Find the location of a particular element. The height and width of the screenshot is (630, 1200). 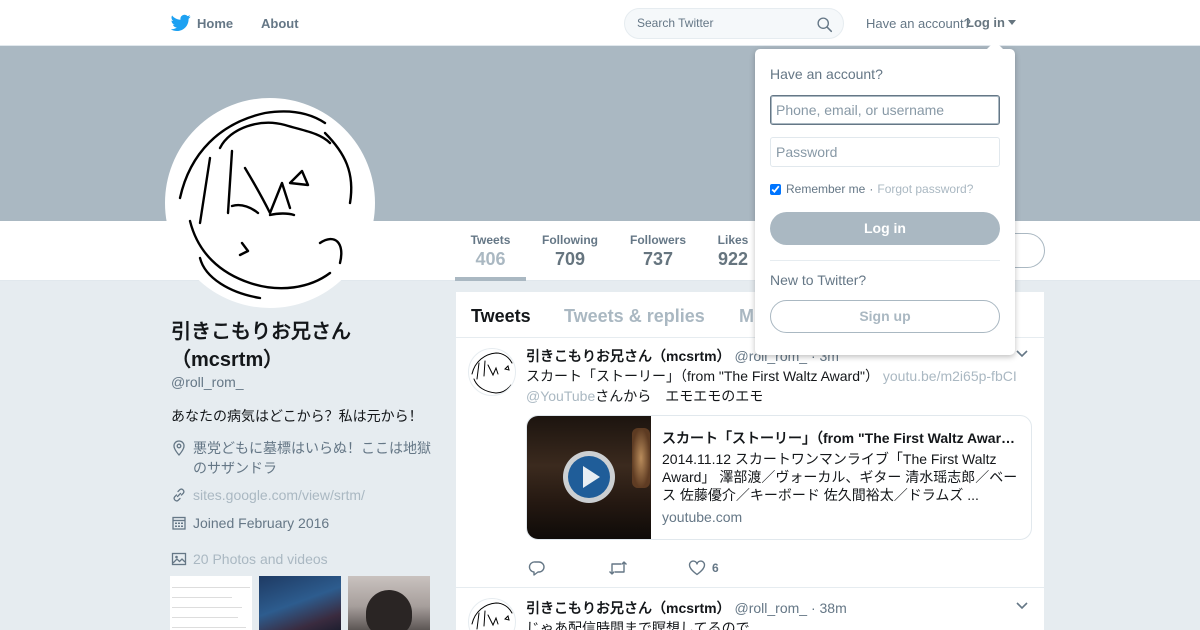

dropdown-arrow is located at coordinates (995, 45).